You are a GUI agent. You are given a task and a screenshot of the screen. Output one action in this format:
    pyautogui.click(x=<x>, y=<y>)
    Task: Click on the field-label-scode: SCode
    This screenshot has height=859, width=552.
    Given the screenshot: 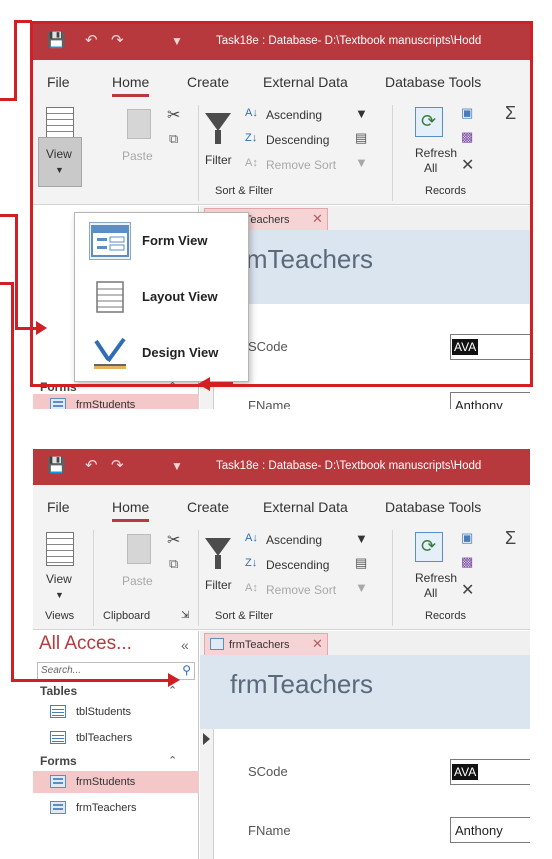 What is the action you would take?
    pyautogui.click(x=268, y=771)
    